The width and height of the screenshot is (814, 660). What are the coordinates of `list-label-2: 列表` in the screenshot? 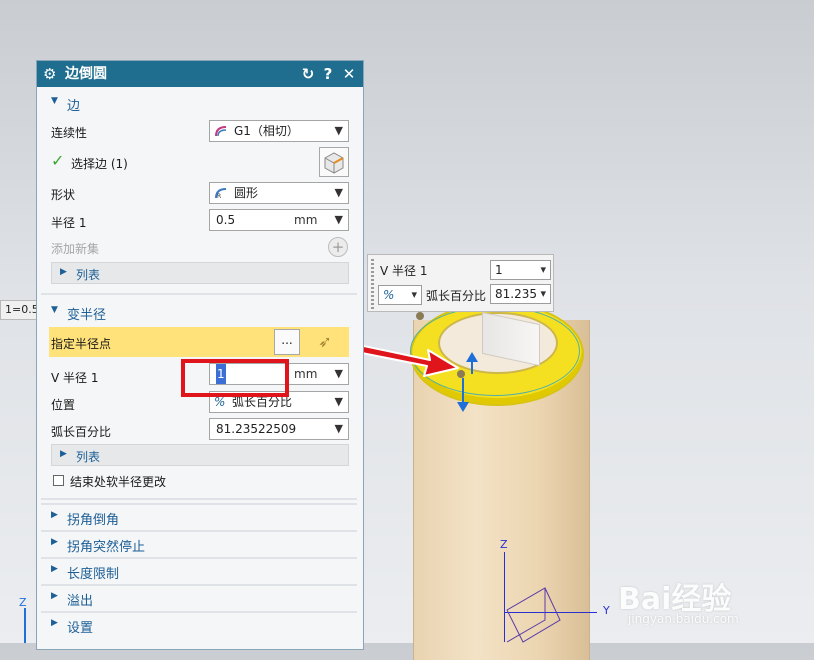 It's located at (88, 457).